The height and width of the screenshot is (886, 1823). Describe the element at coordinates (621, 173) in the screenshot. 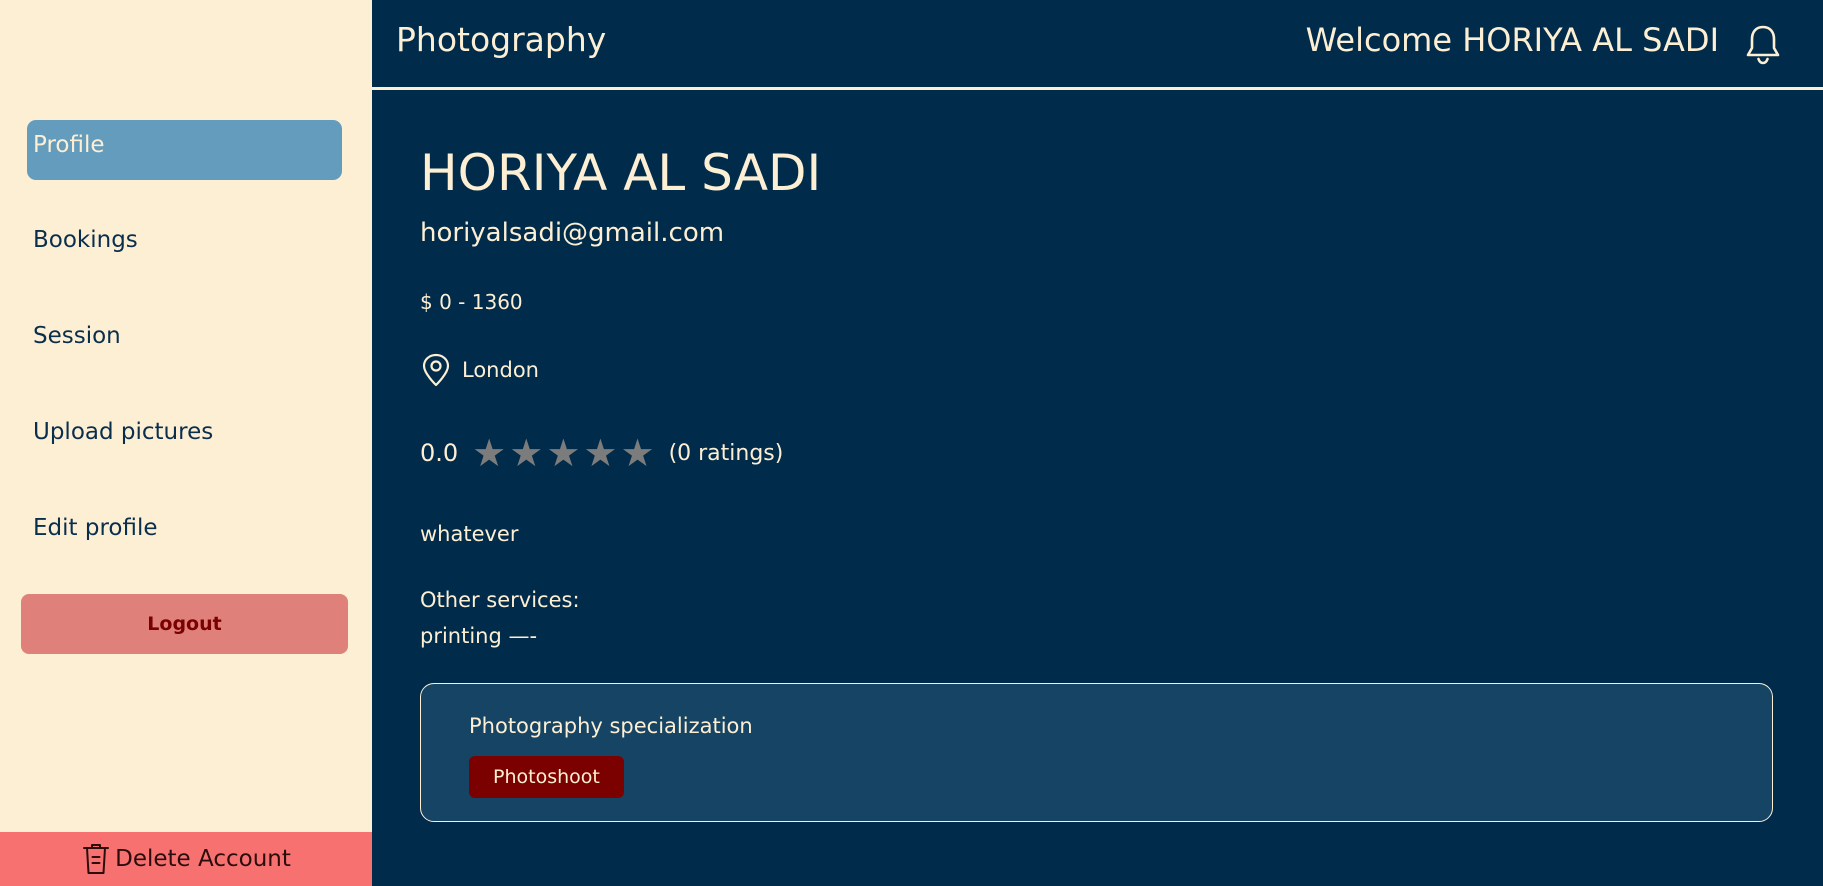

I see `profile-name: HORIYA AL SADI` at that location.